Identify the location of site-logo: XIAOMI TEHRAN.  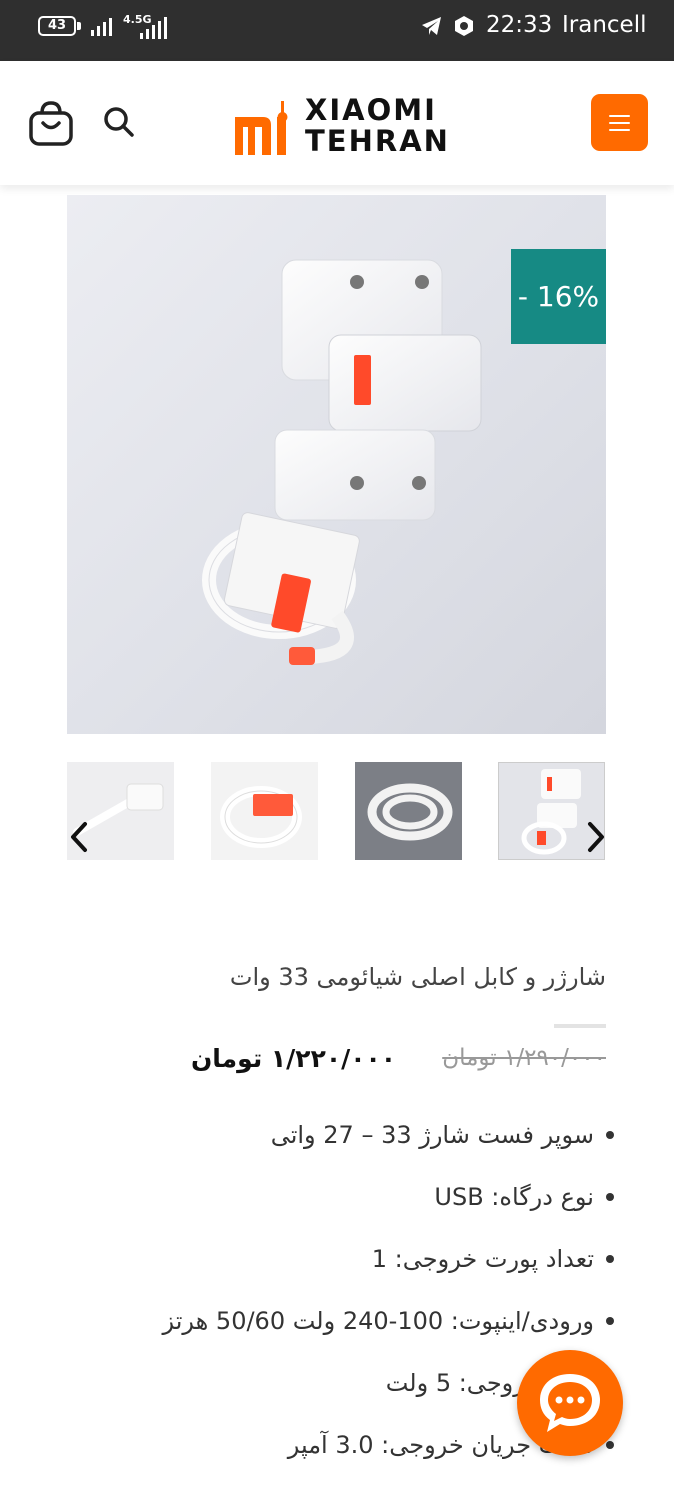
(342, 126).